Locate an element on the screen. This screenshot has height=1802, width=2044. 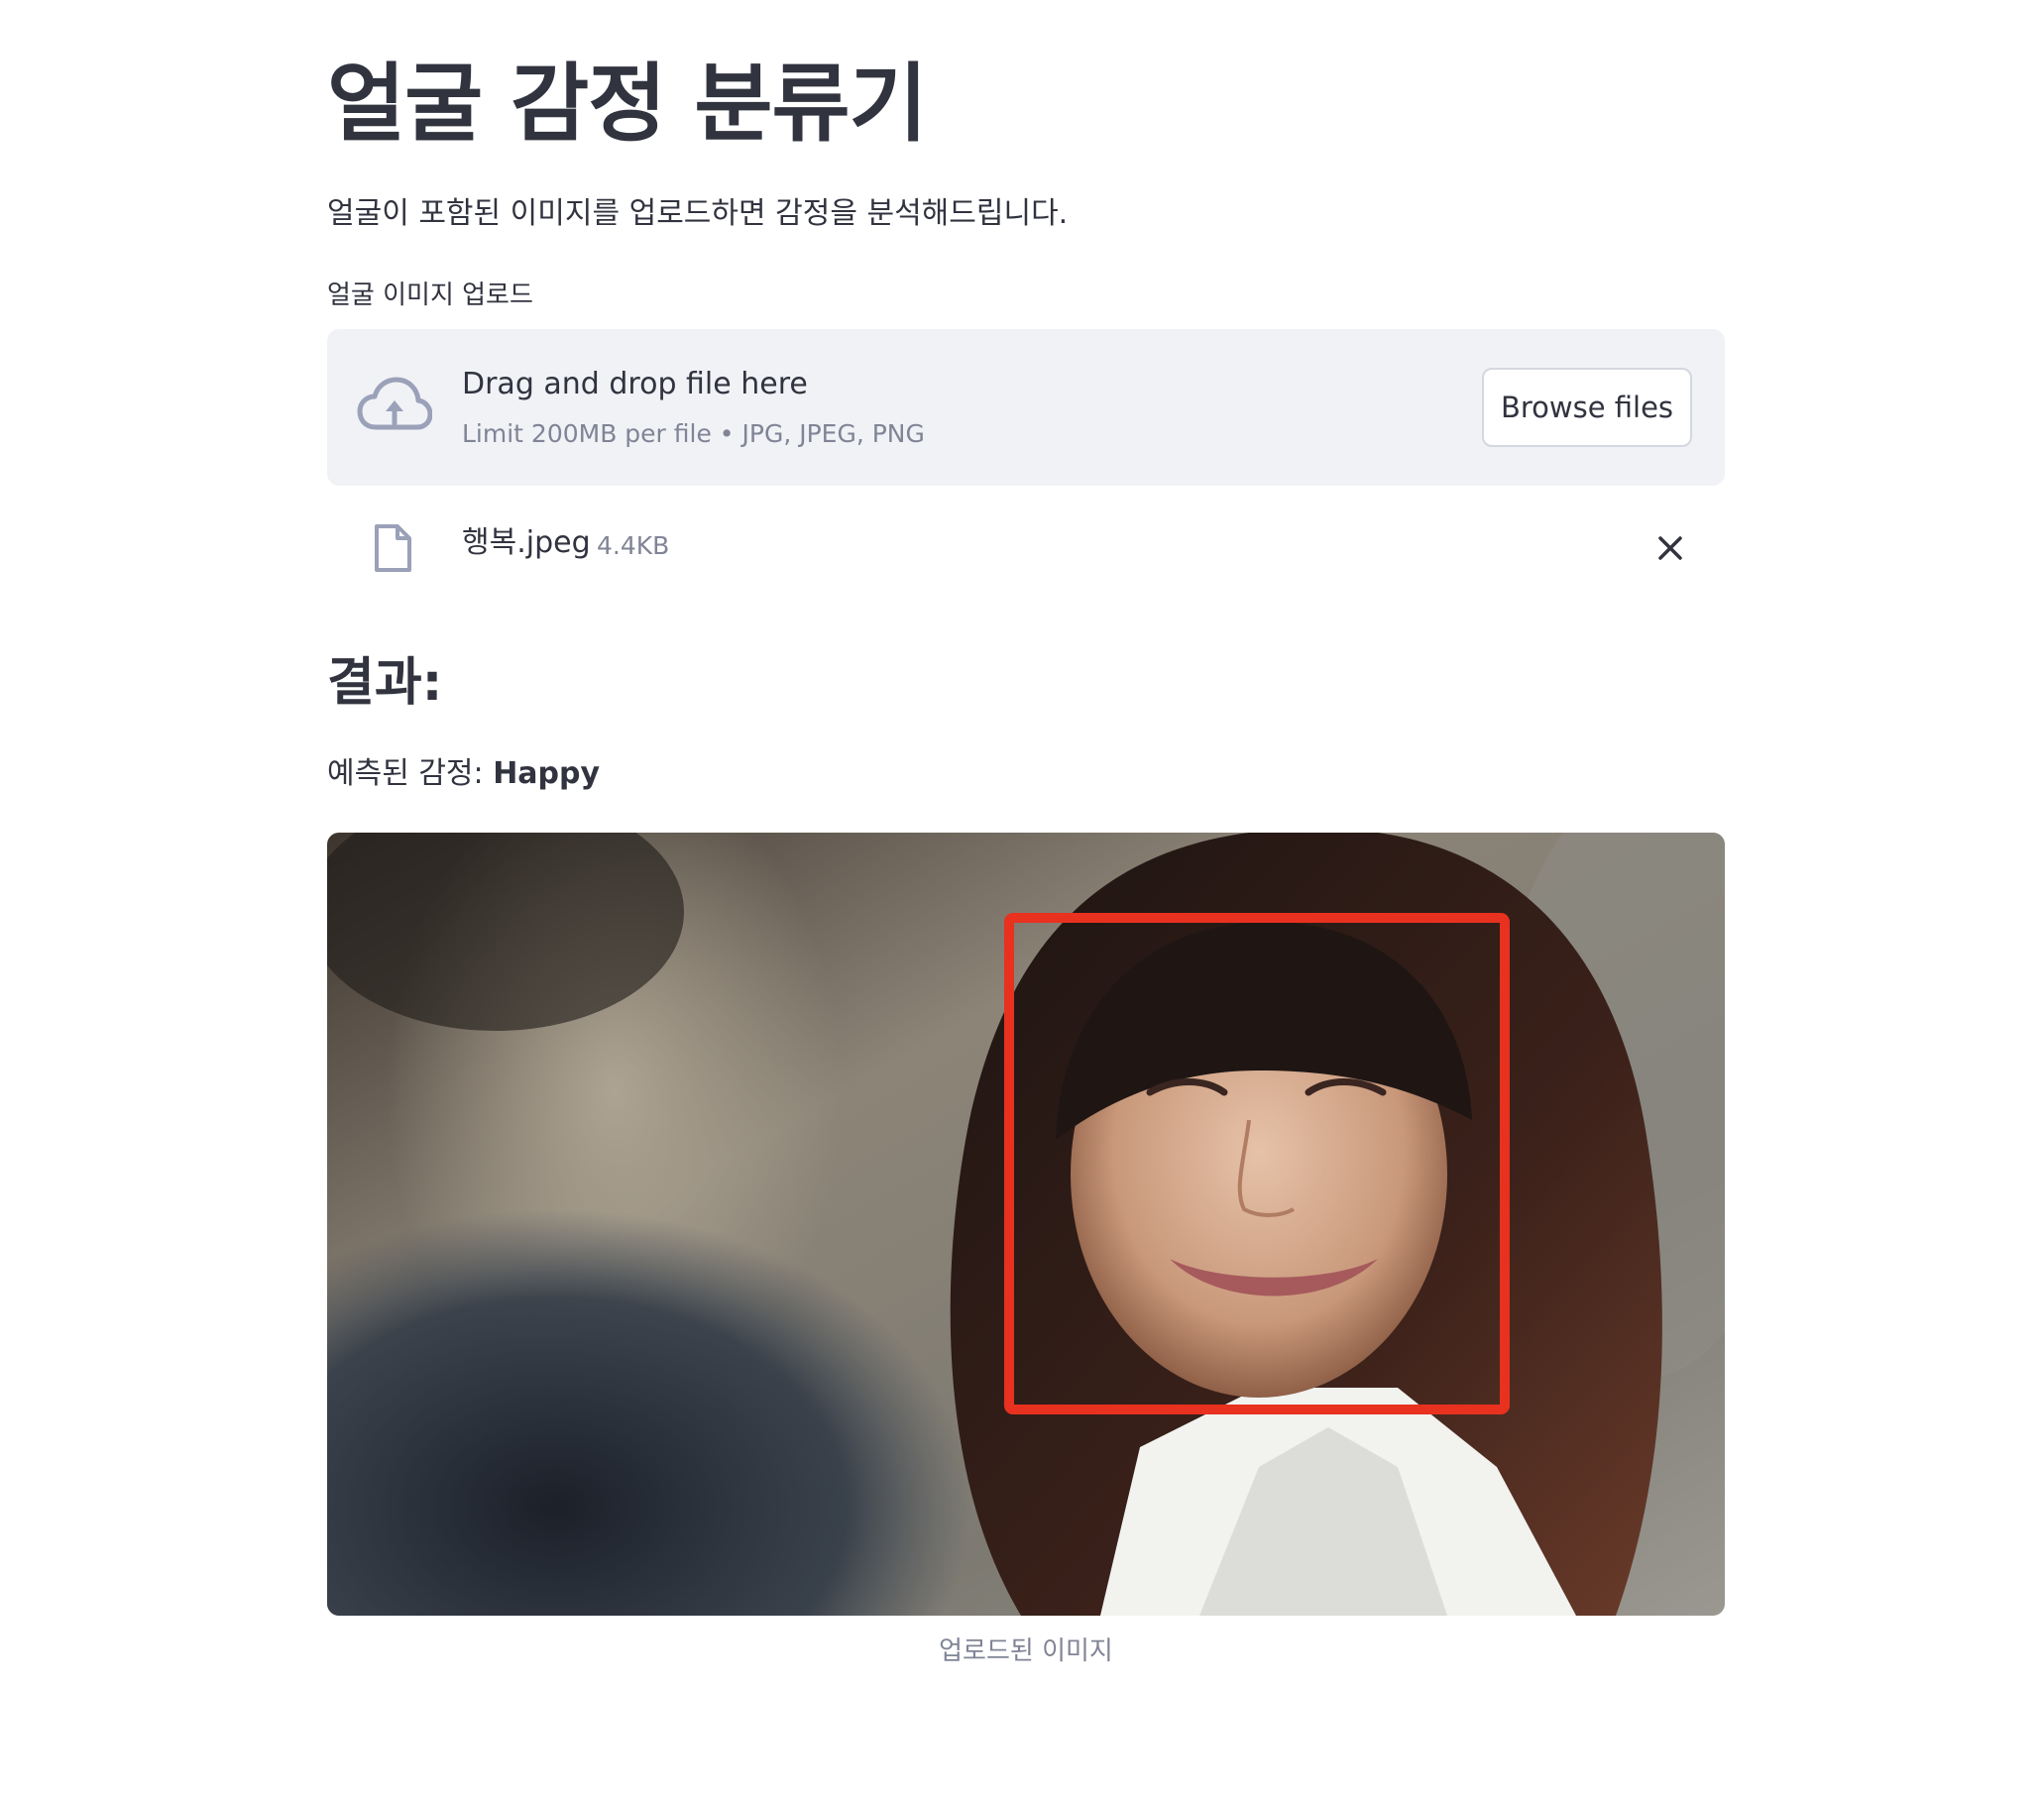
file-icon is located at coordinates (392, 548).